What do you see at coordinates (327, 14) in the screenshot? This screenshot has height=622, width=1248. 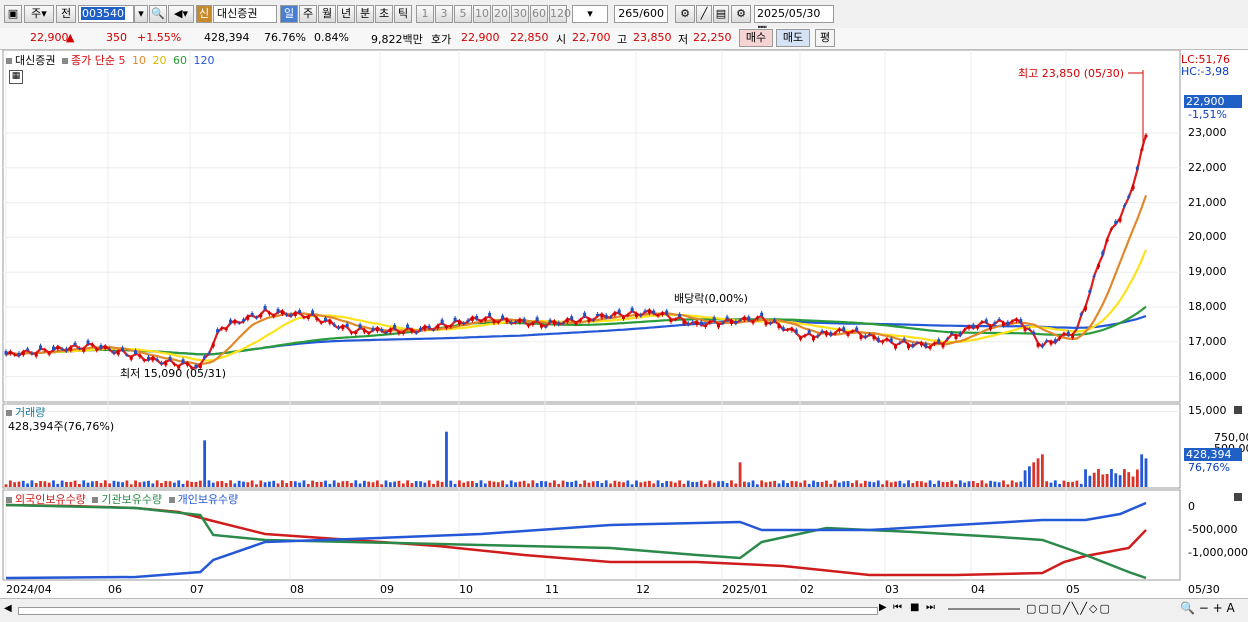 I see `period-tab: 월` at bounding box center [327, 14].